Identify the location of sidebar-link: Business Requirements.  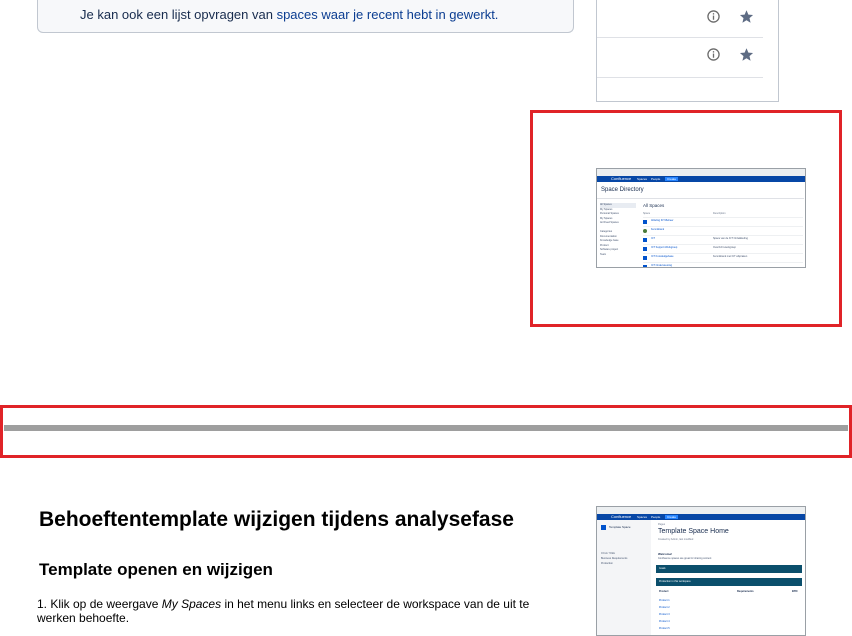
(614, 558).